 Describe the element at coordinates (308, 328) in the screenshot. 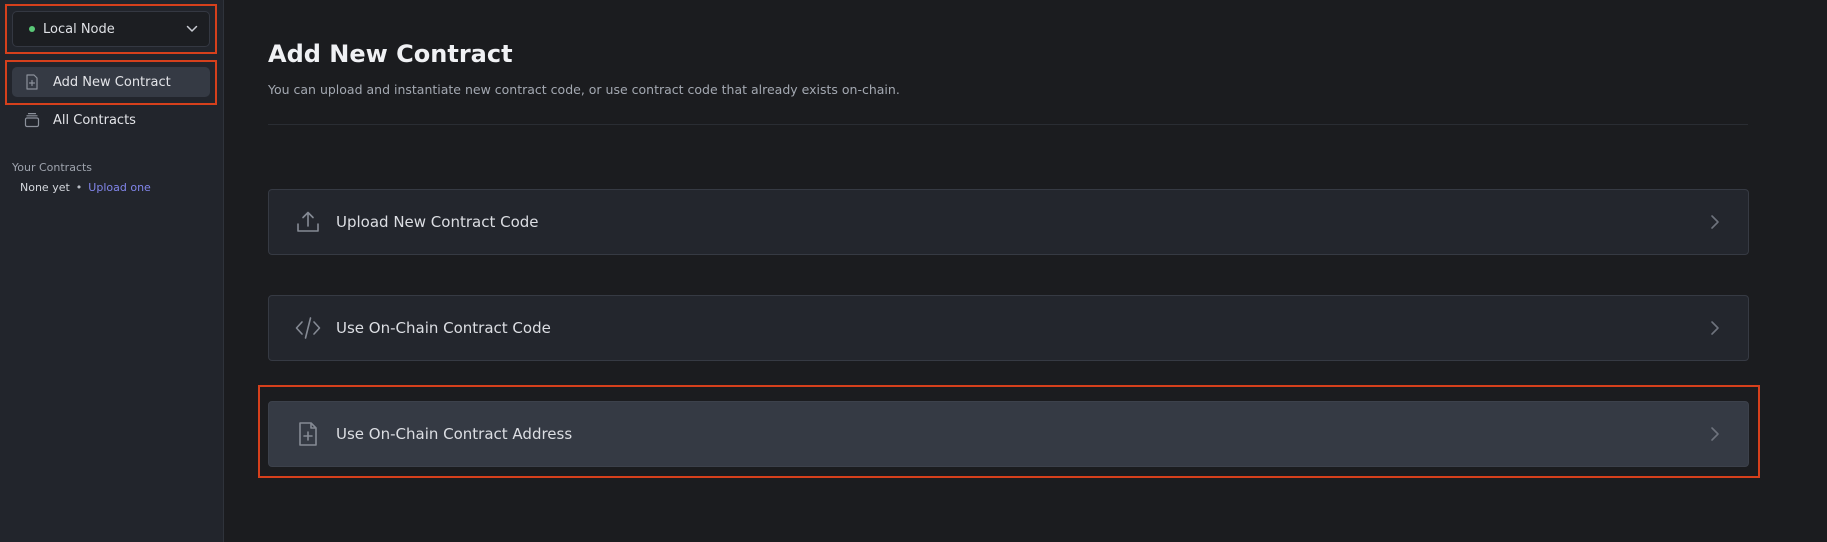

I see `code-icon` at that location.